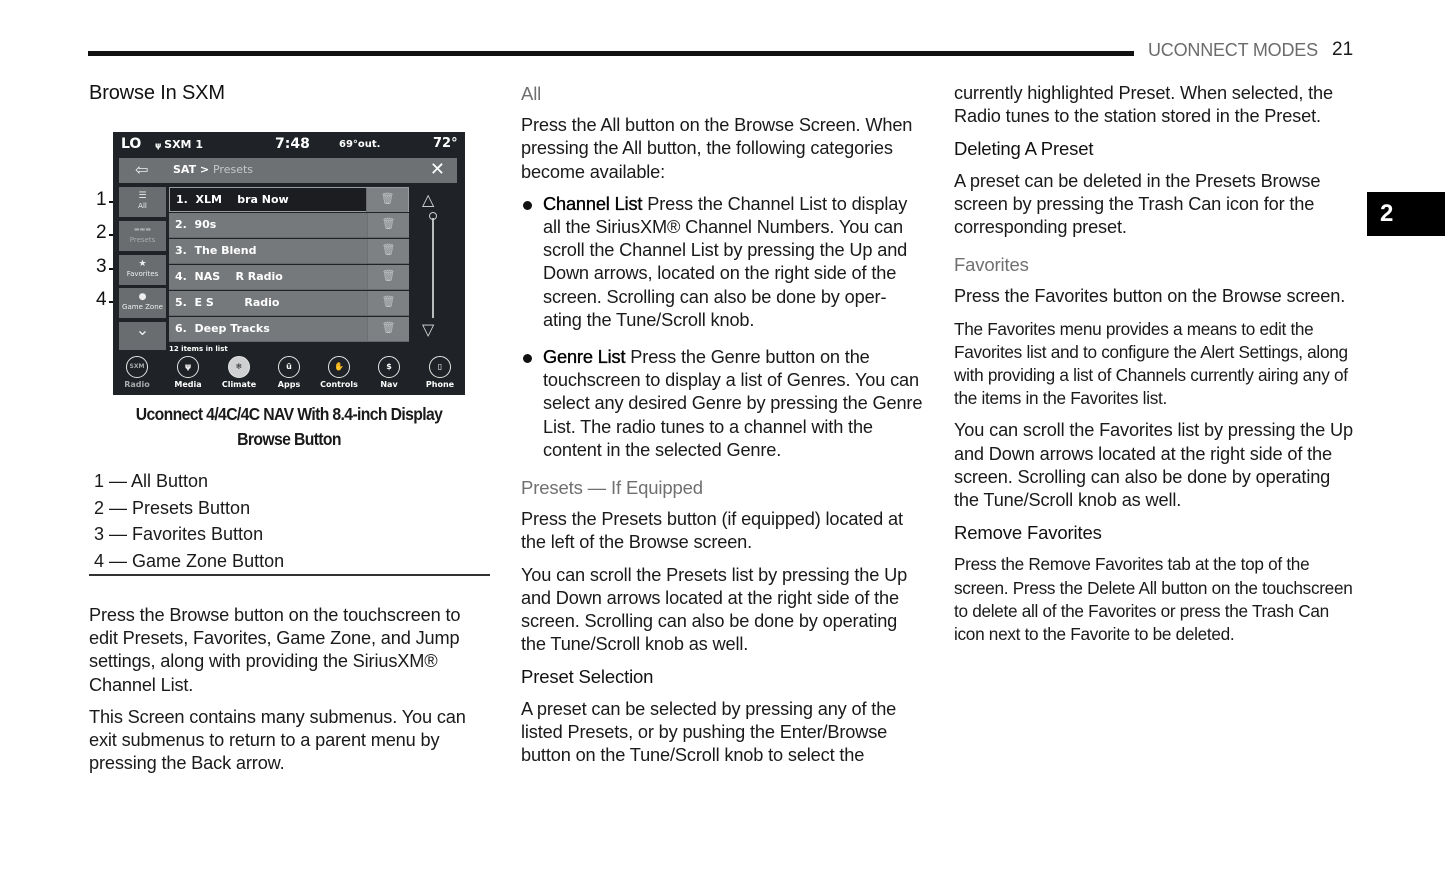  I want to click on breadcrumb-current: Presets, so click(232, 169).